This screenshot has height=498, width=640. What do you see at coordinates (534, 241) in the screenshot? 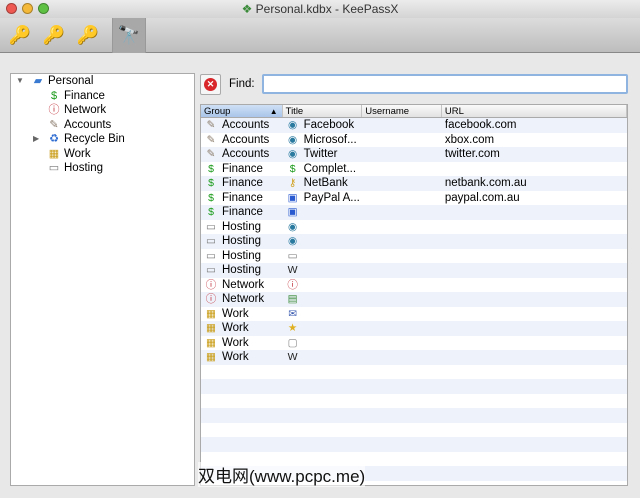
I see `url-cell` at bounding box center [534, 241].